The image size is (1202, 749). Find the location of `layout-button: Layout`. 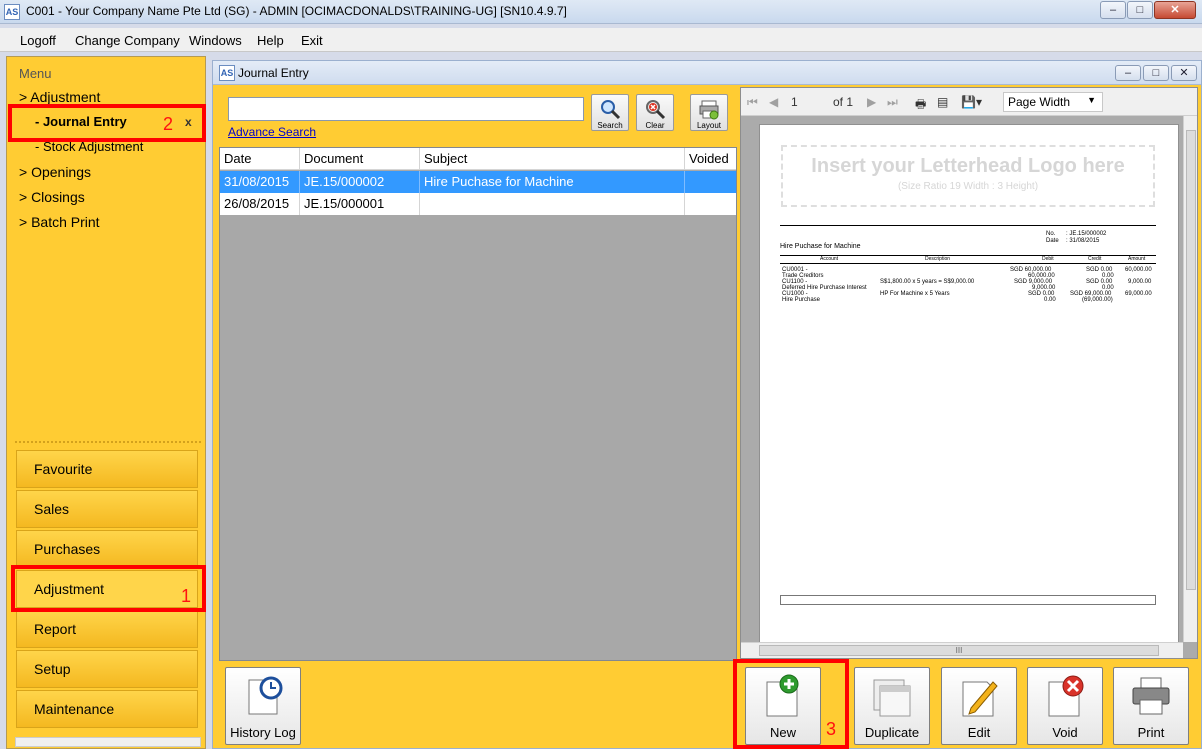

layout-button: Layout is located at coordinates (709, 112).